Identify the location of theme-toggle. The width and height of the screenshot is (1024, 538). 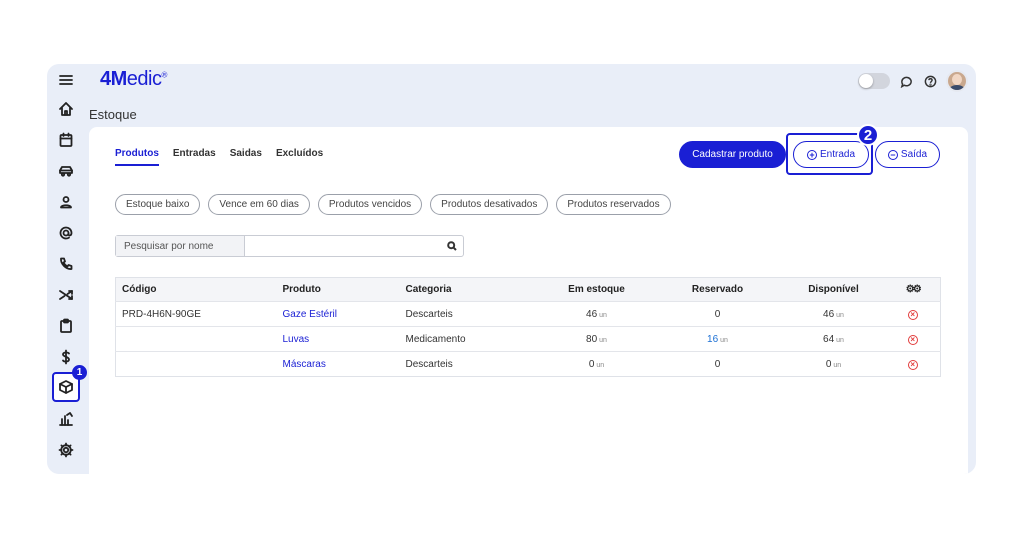
(874, 81).